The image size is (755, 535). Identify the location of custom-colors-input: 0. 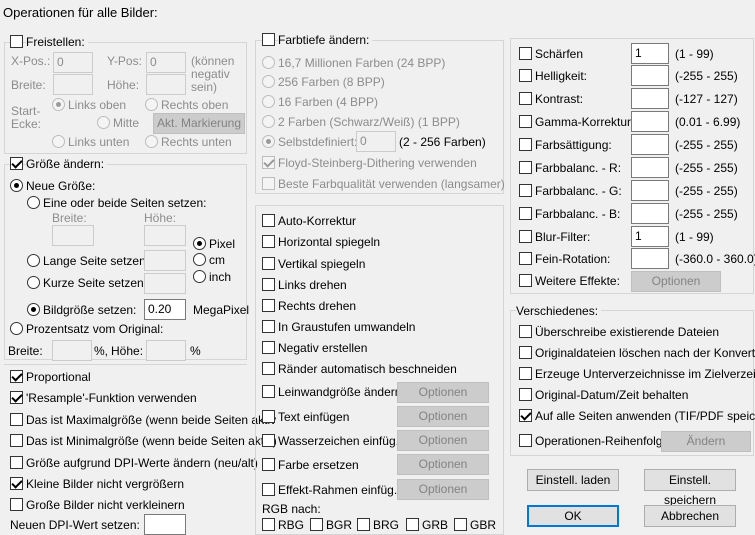
(376, 141).